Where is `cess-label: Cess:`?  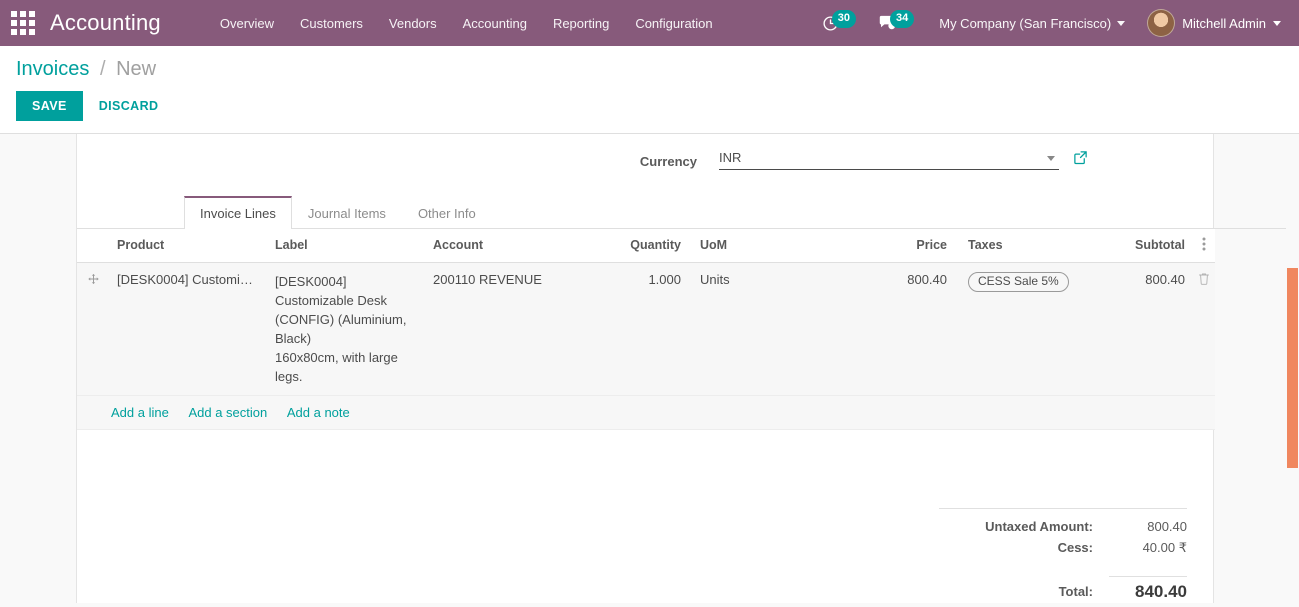 cess-label: Cess: is located at coordinates (1075, 547).